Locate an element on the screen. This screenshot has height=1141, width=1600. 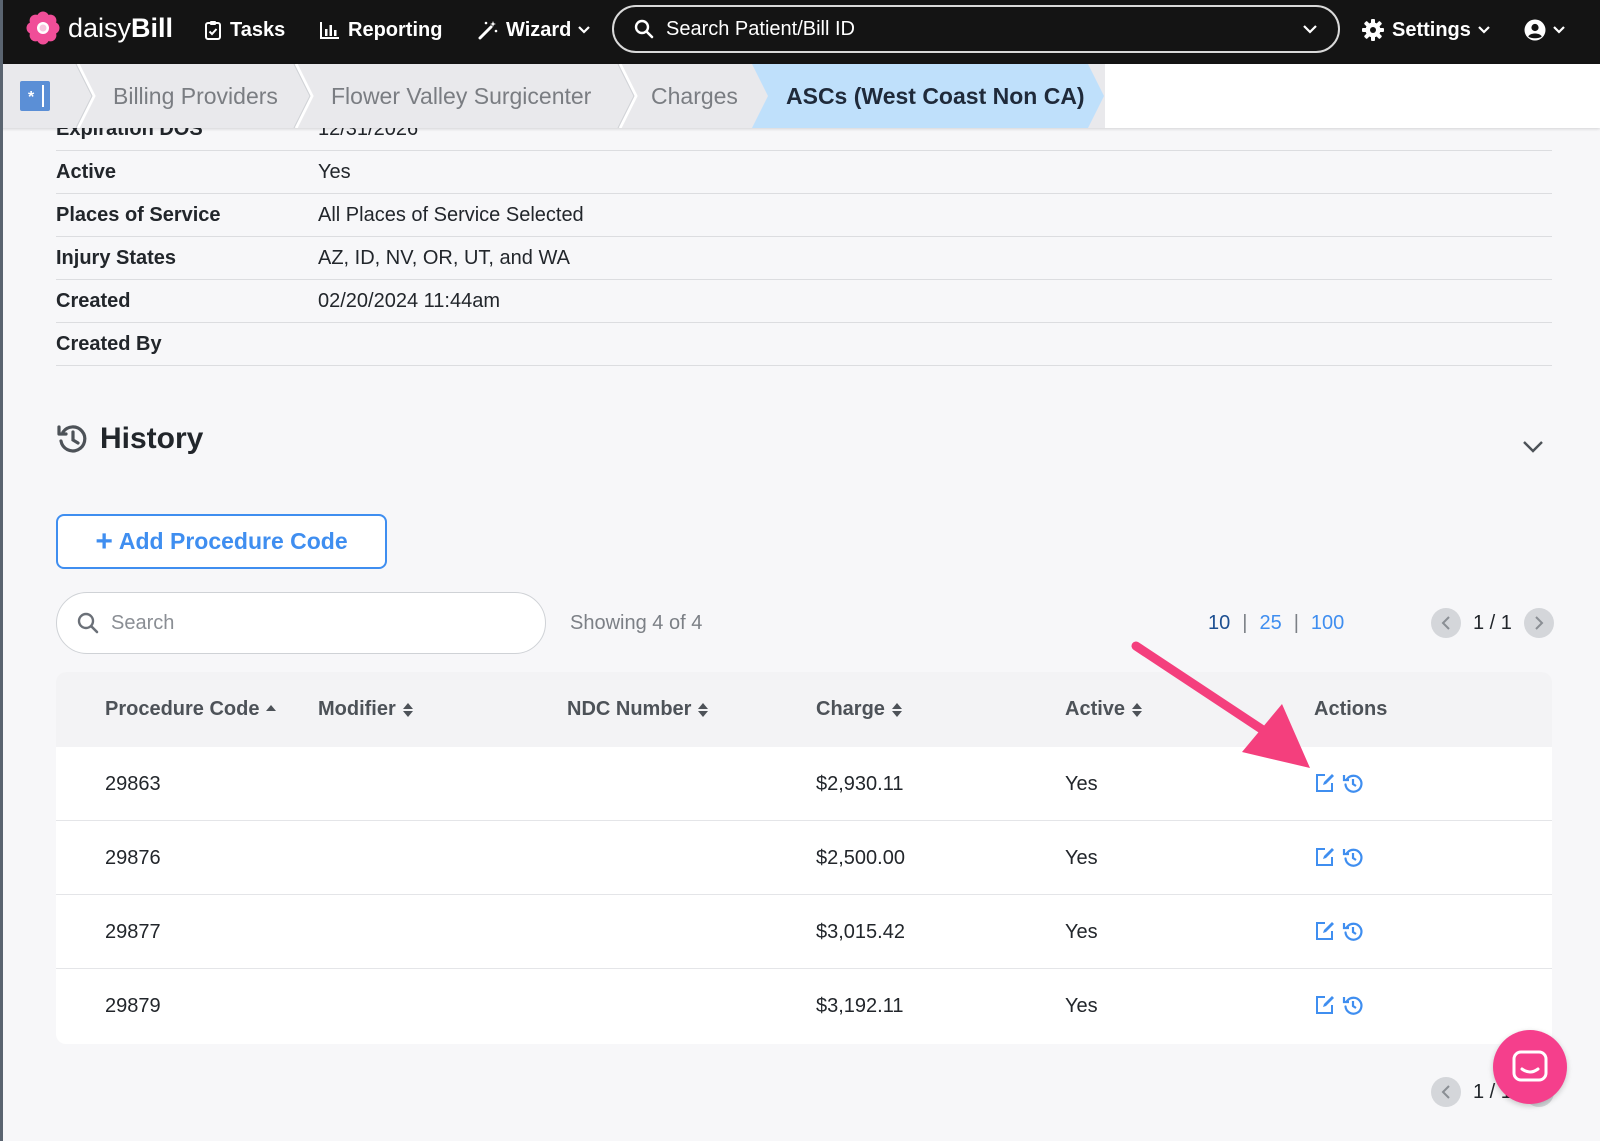
history-title: History is located at coordinates (152, 438).